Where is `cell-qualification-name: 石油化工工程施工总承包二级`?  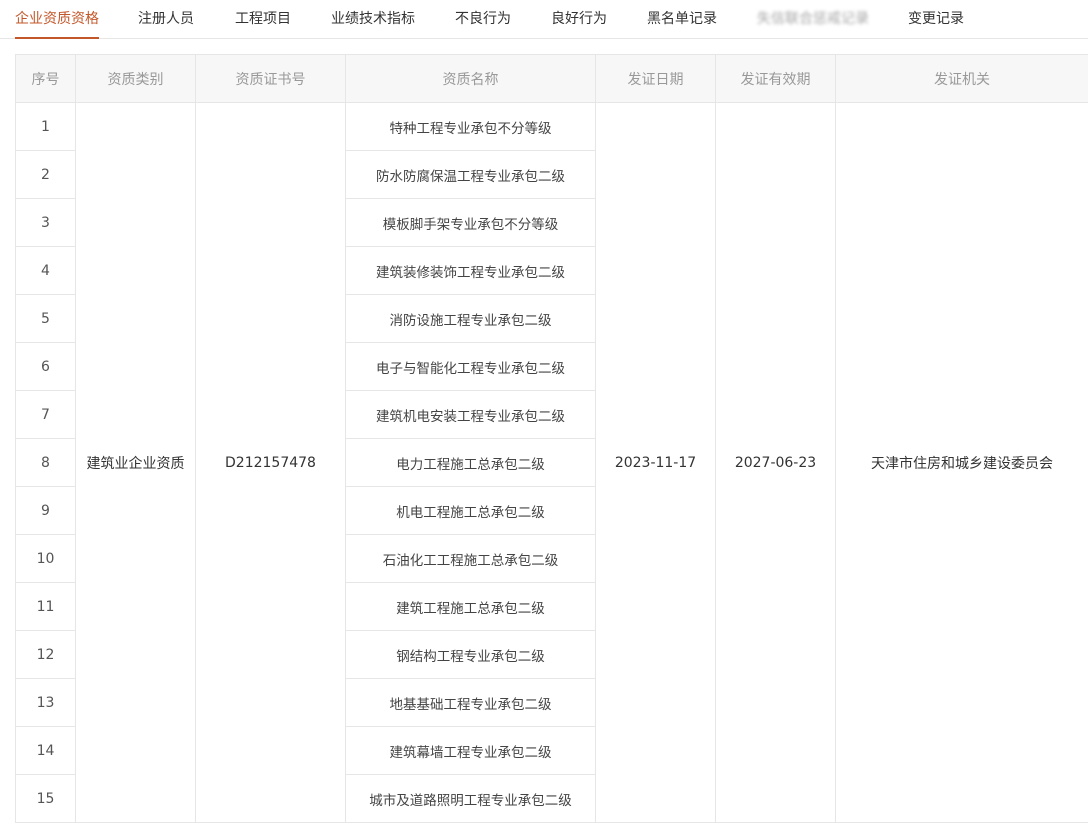 cell-qualification-name: 石油化工工程施工总承包二级 is located at coordinates (470, 558).